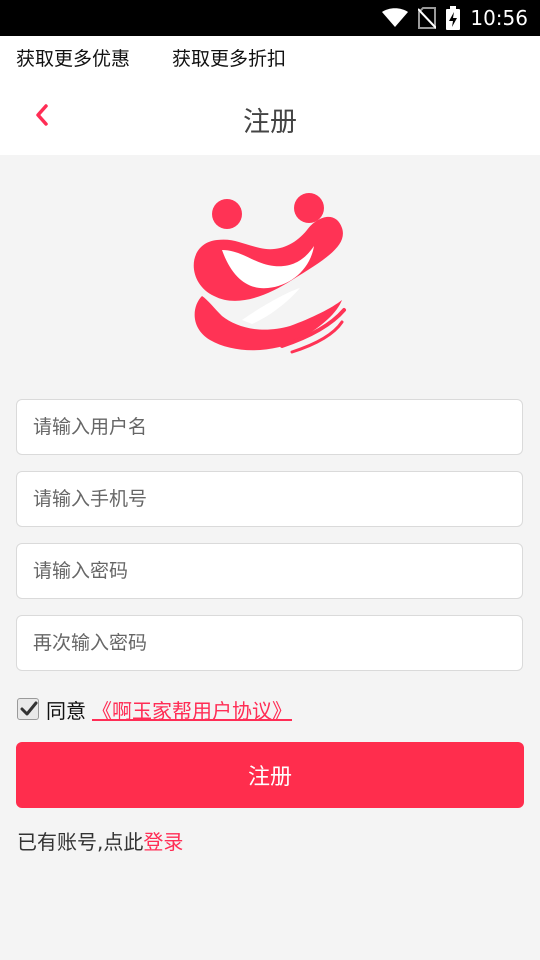 The height and width of the screenshot is (960, 540). I want to click on page-title: 注册, so click(270, 122).